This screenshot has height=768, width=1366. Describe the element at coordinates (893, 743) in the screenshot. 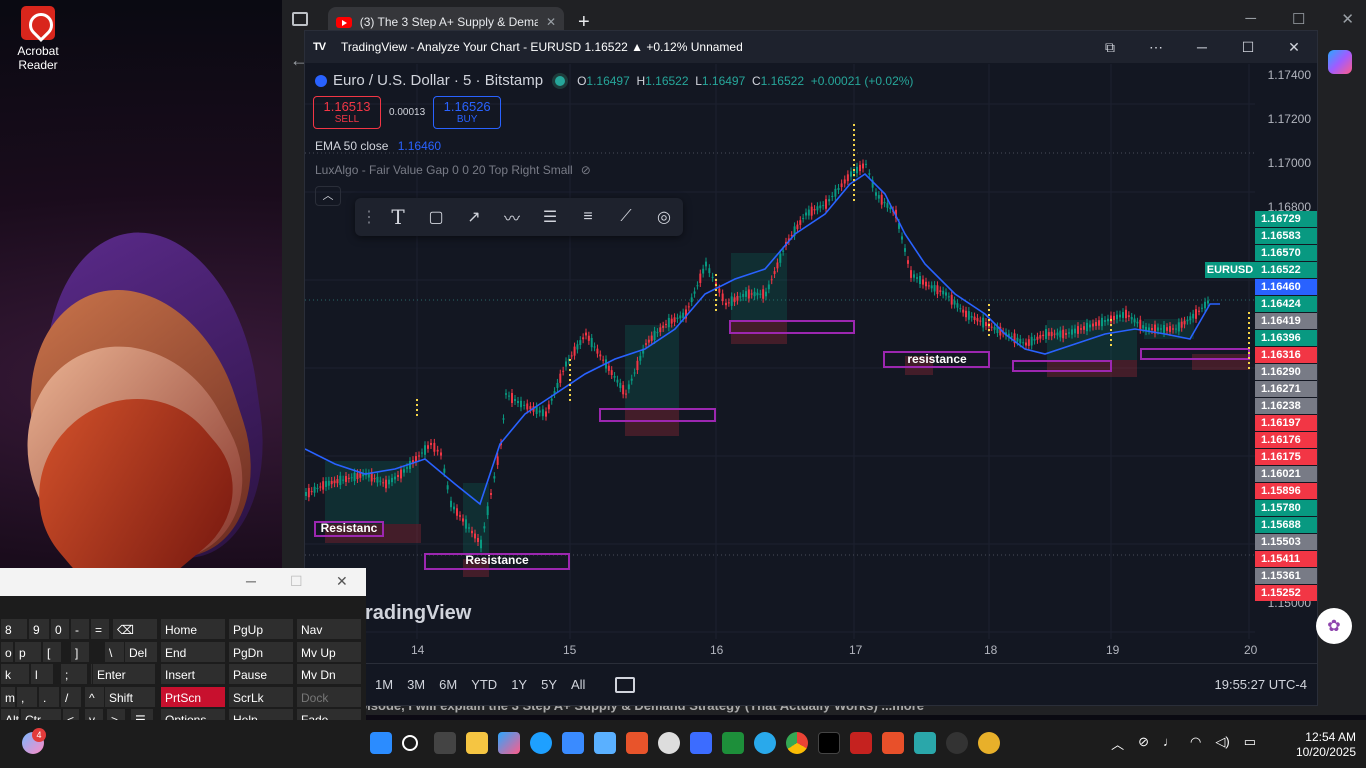

I see `office-icon` at that location.